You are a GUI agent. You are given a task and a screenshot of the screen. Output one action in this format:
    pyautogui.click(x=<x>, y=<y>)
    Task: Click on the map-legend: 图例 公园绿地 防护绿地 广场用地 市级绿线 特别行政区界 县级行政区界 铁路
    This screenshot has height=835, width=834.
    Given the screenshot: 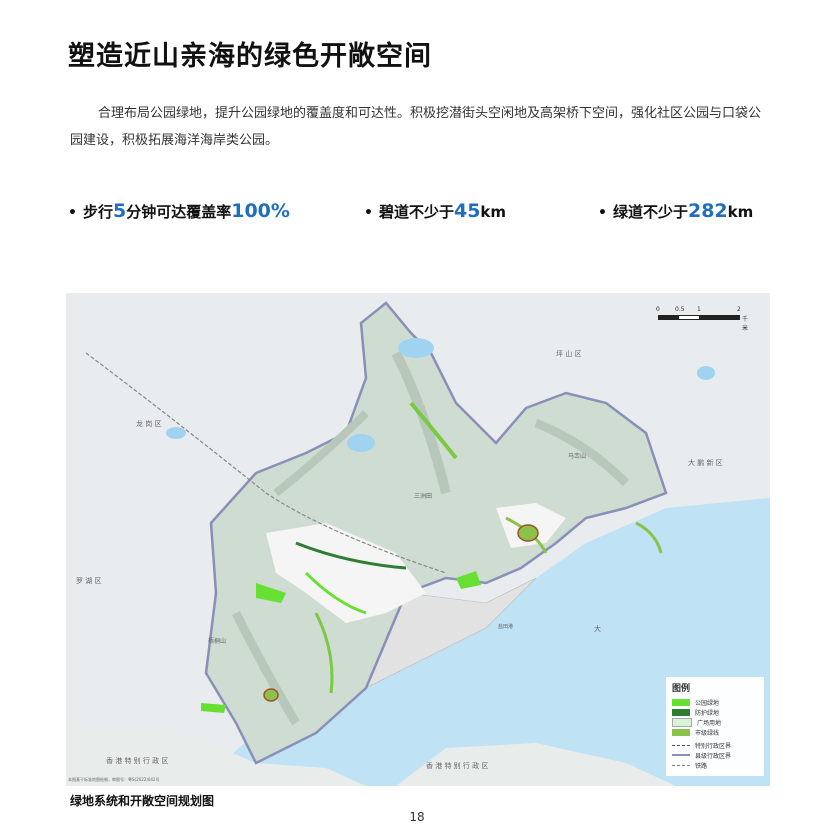 What is the action you would take?
    pyautogui.click(x=715, y=726)
    